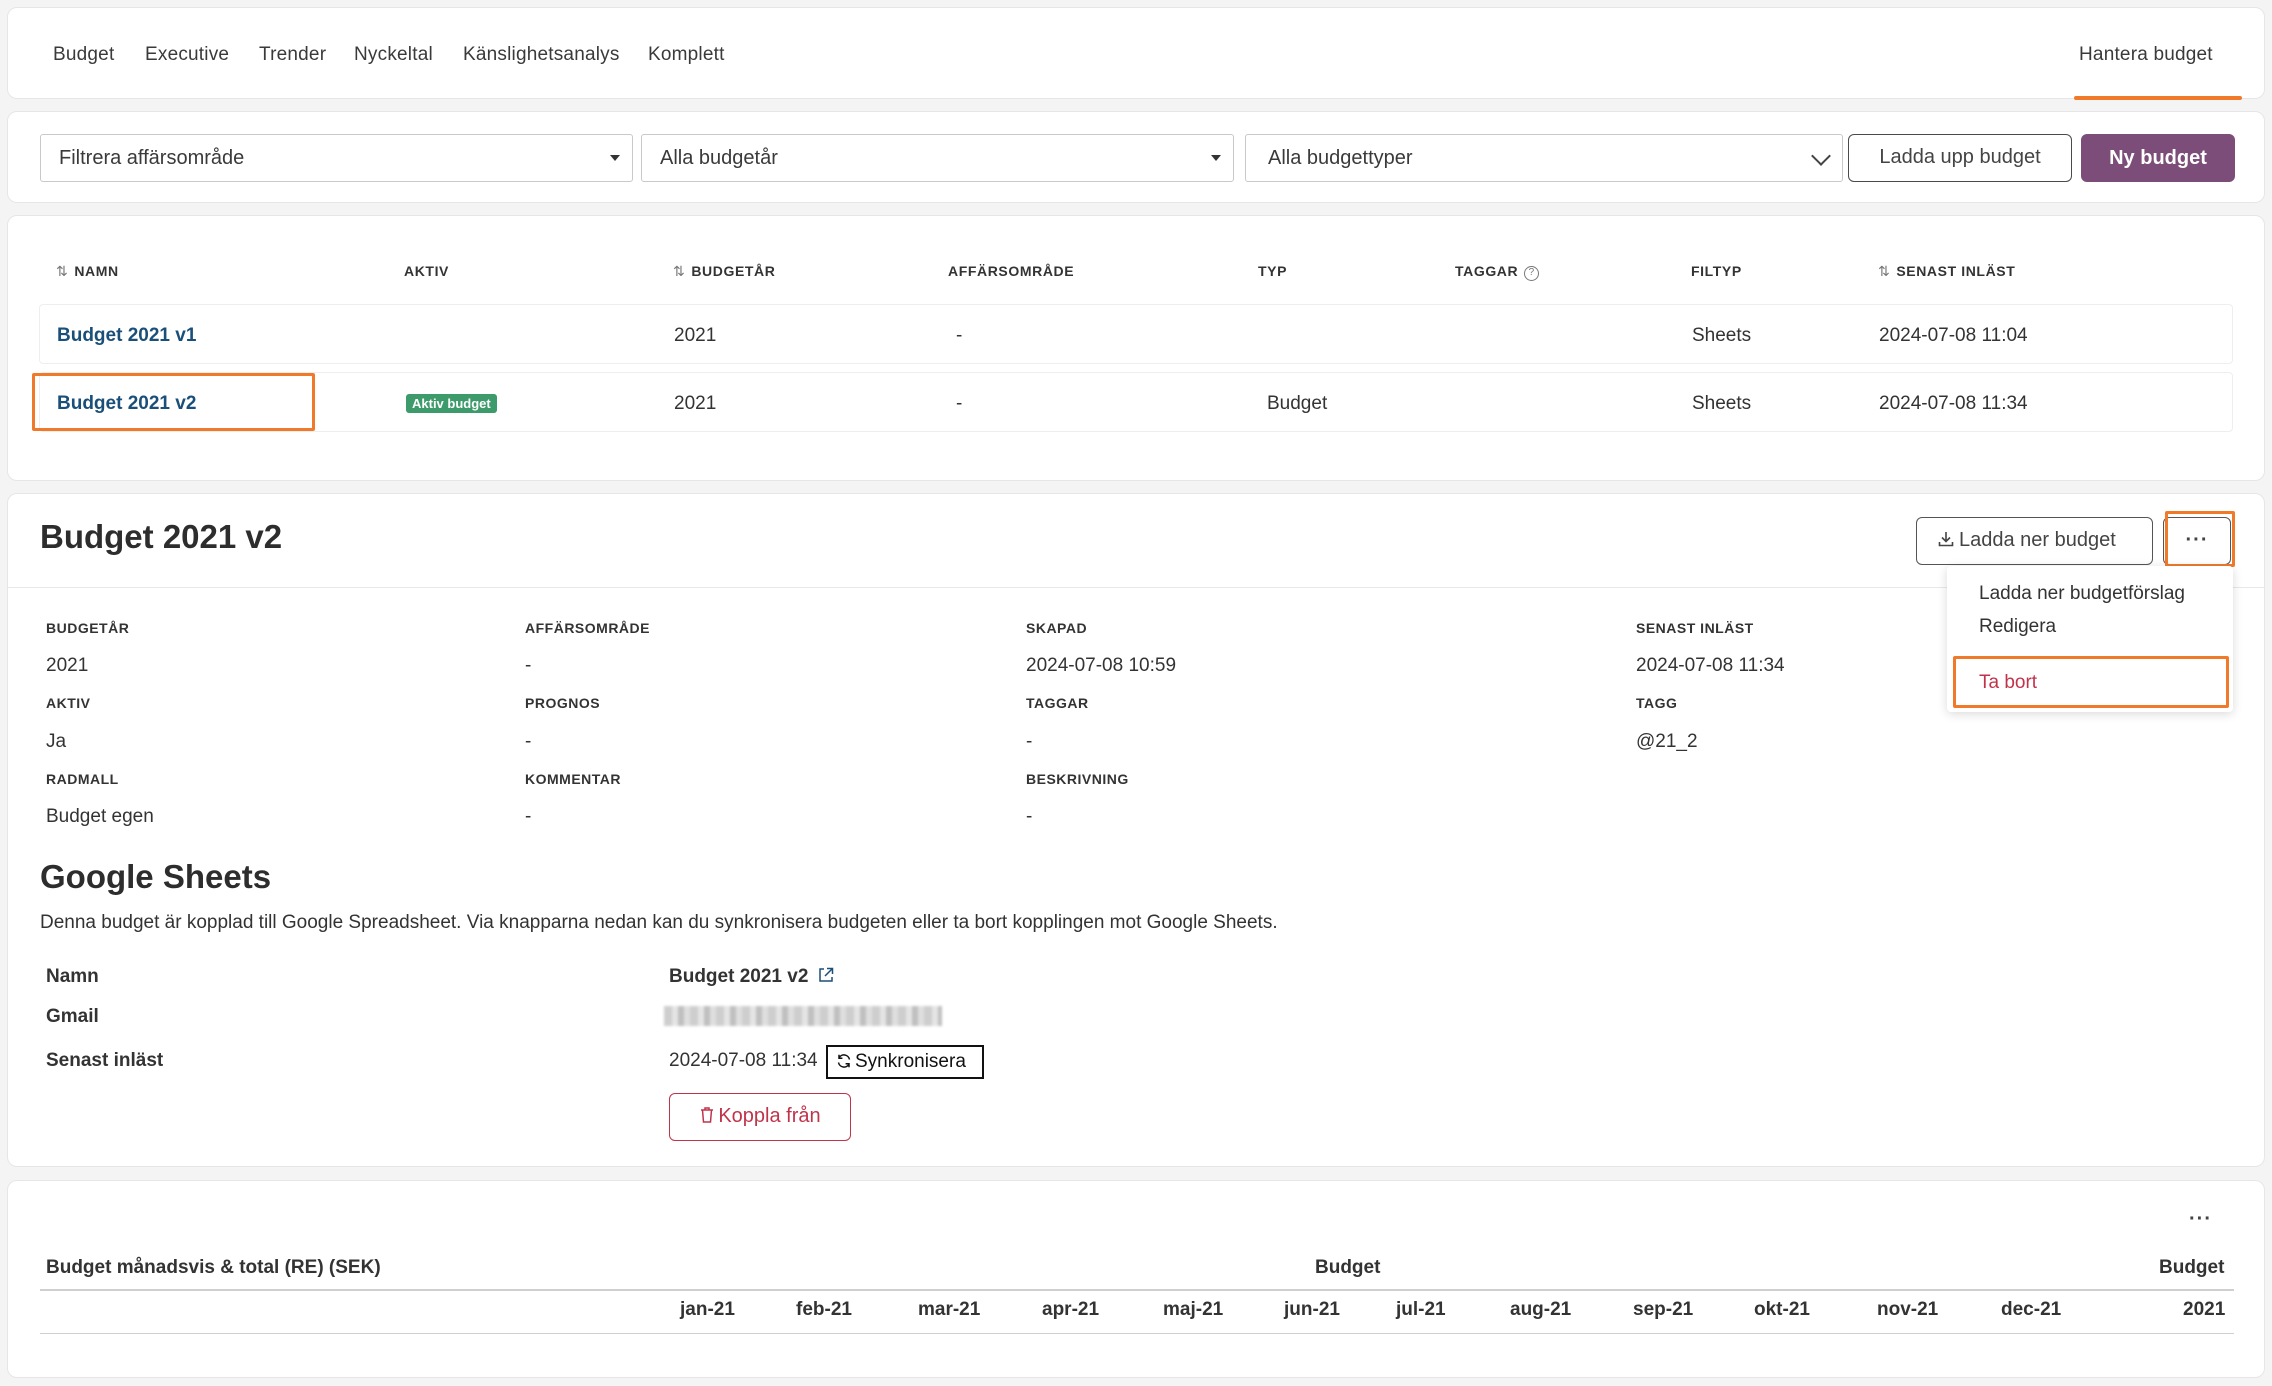 This screenshot has height=1386, width=2272. What do you see at coordinates (2204, 1309) in the screenshot?
I see `total-year-header: 2021` at bounding box center [2204, 1309].